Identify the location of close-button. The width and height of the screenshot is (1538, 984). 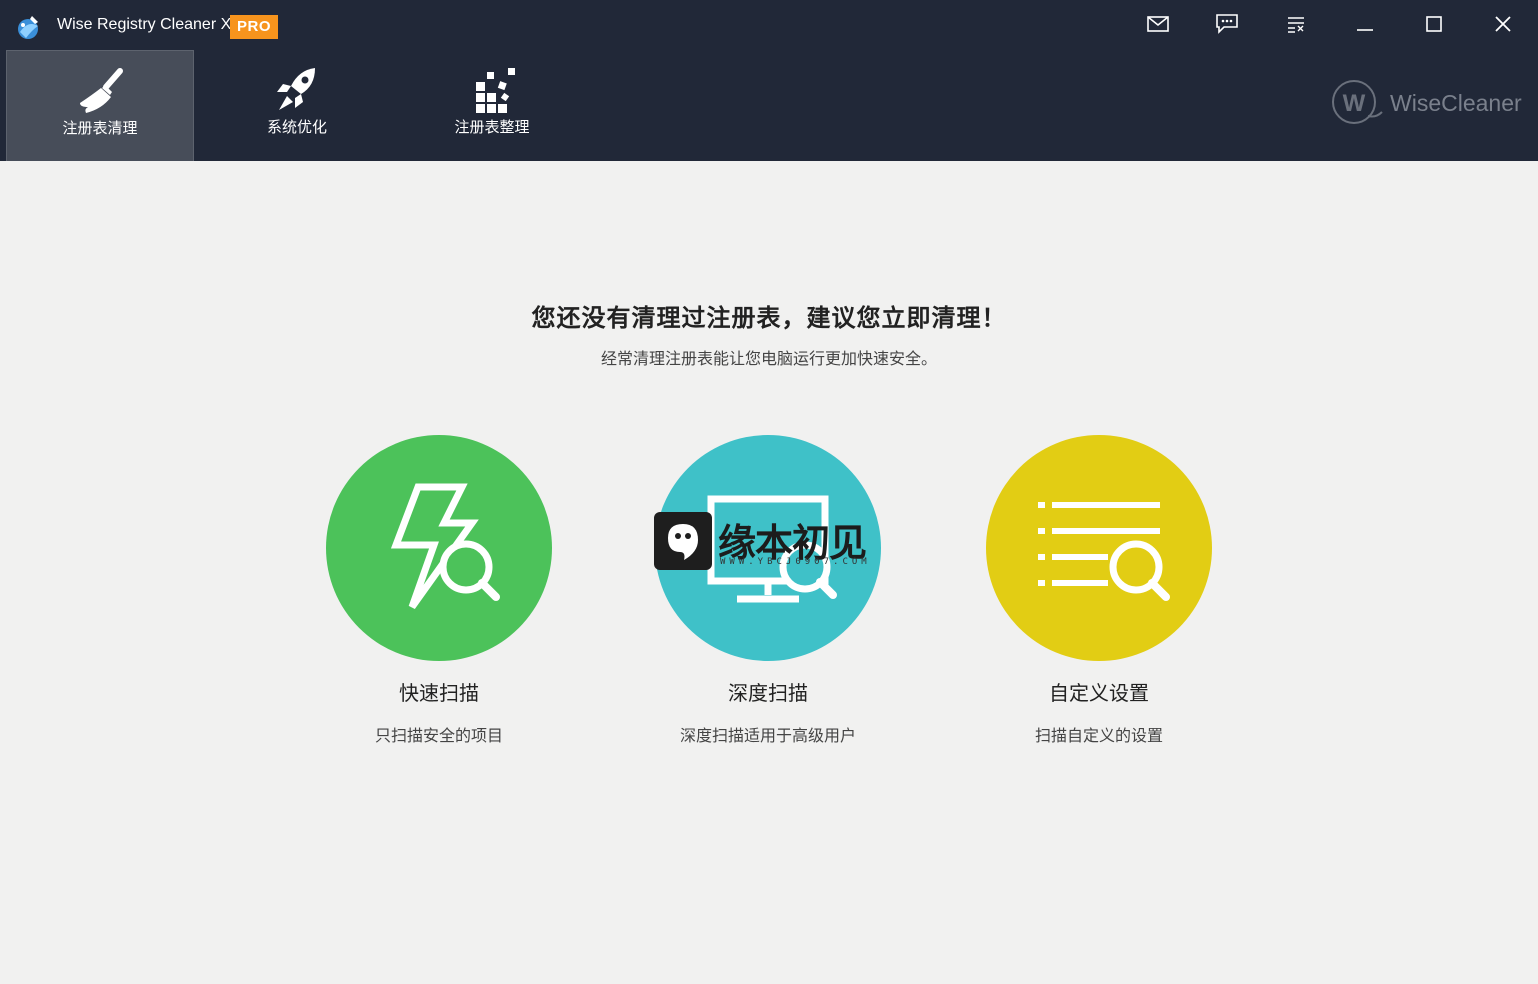
(1503, 24).